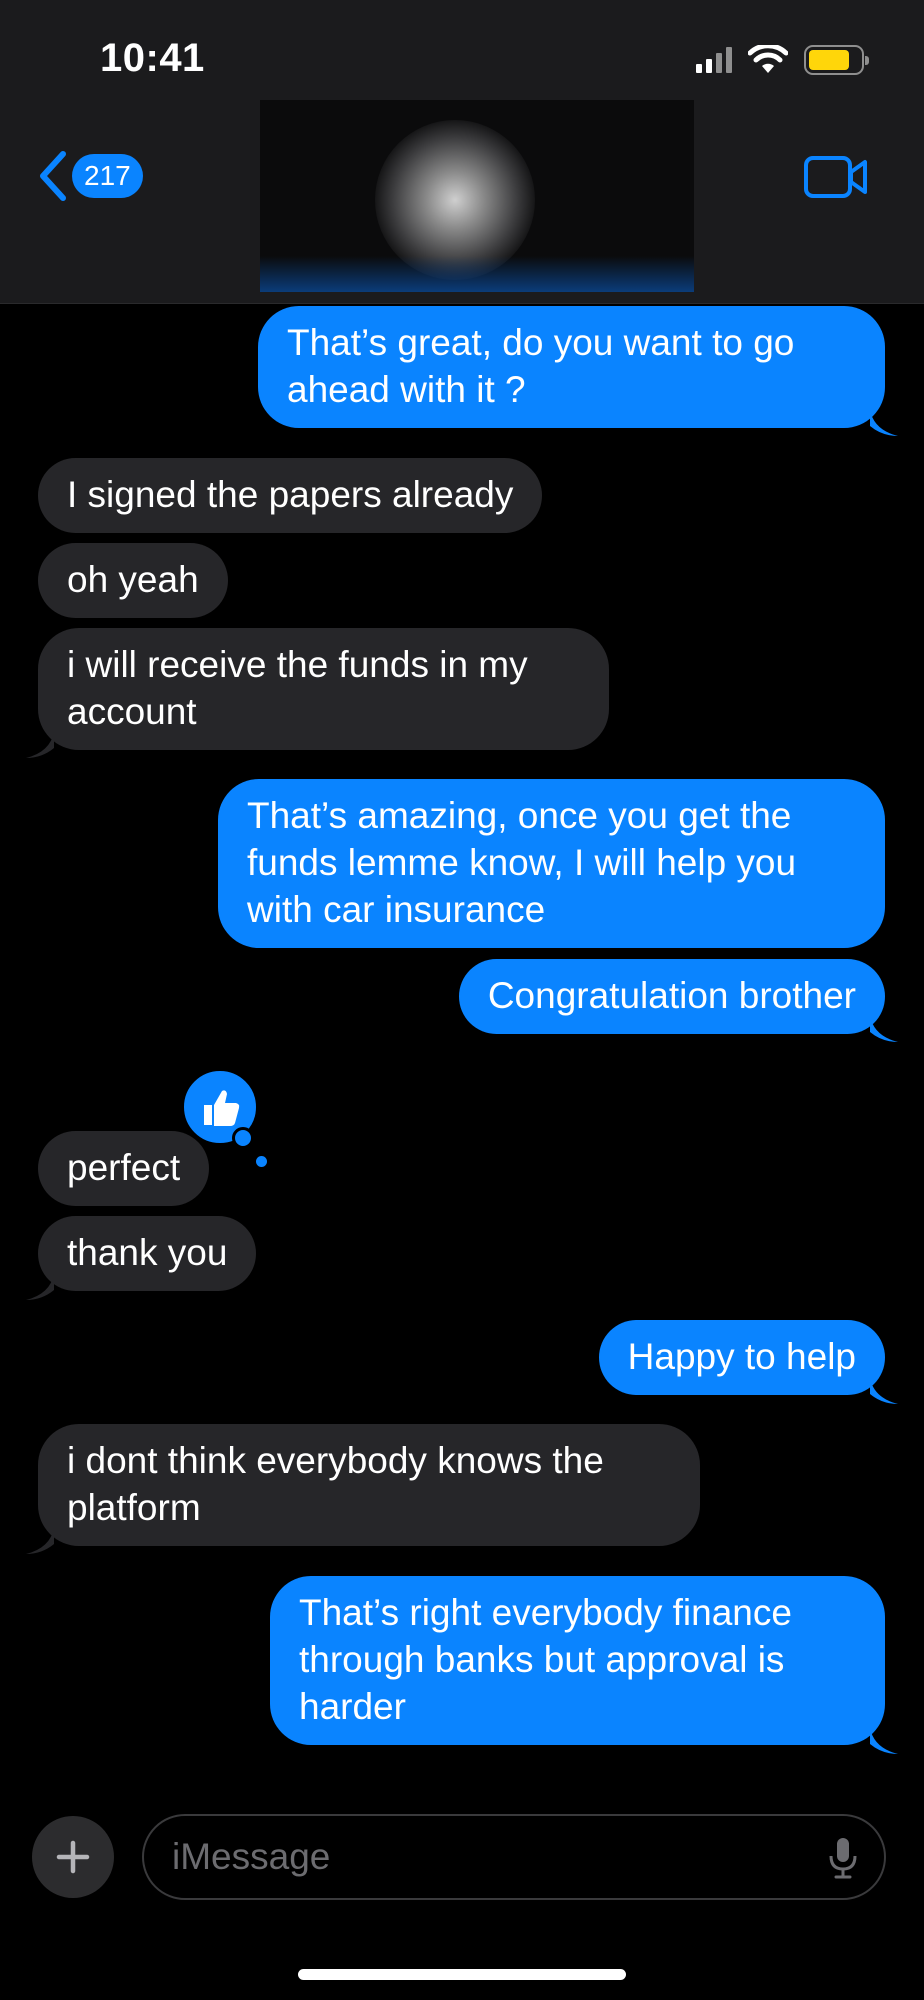  What do you see at coordinates (297, 688) in the screenshot?
I see `message-text: i will receive the funds in my account` at bounding box center [297, 688].